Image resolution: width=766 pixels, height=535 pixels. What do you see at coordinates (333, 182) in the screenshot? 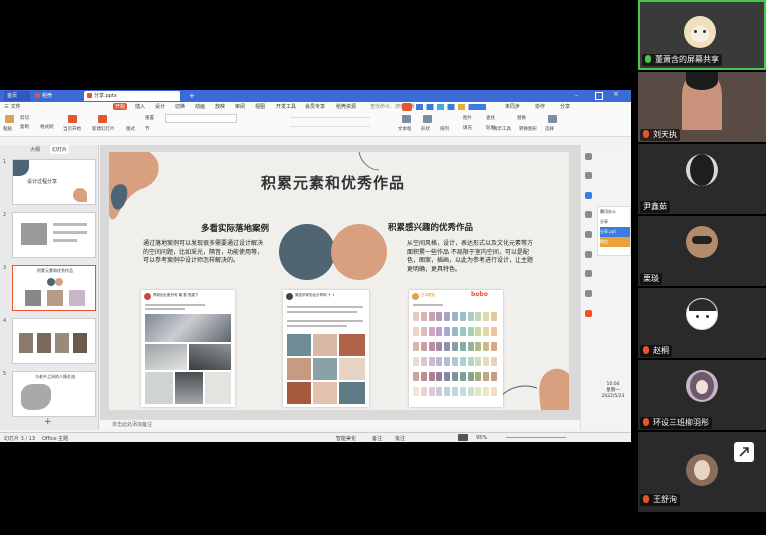
I see `slide-title: 积累元素和优秀作品` at bounding box center [333, 182].